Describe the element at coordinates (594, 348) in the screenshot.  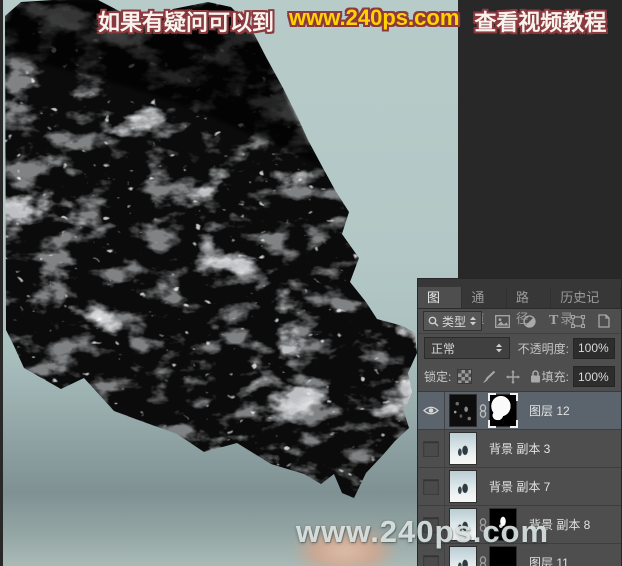
I see `opacity-value: 100%` at that location.